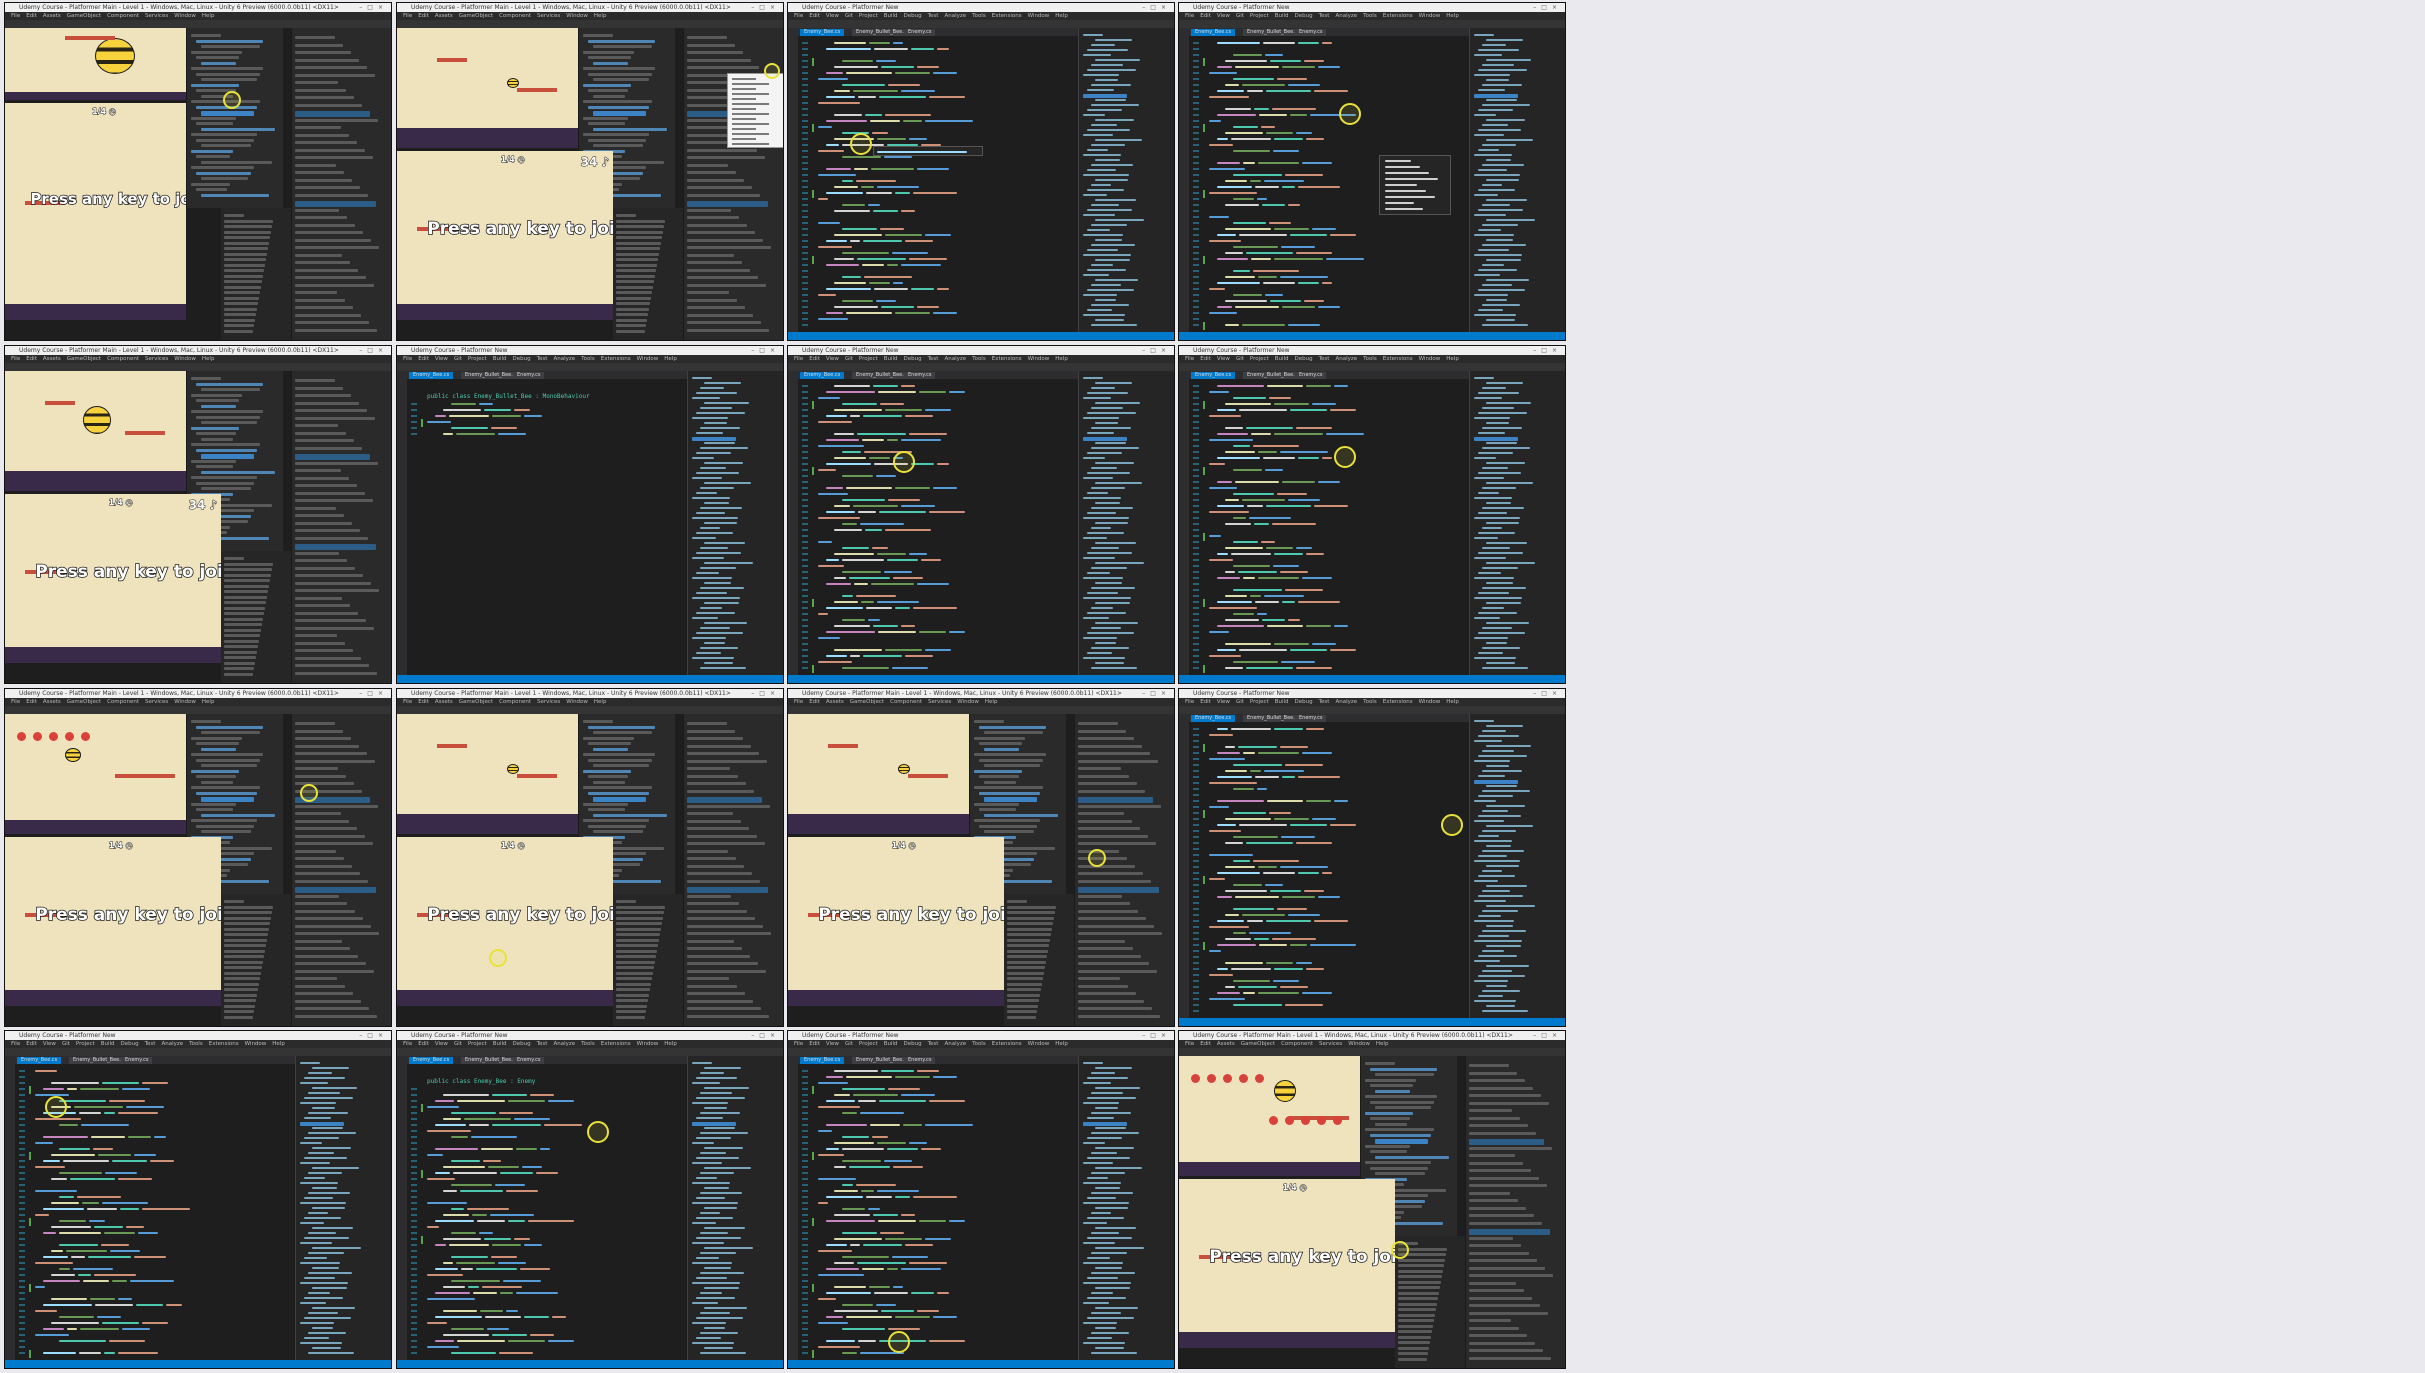 The height and width of the screenshot is (1373, 2425). I want to click on menu-item: Help, so click(1452, 359).